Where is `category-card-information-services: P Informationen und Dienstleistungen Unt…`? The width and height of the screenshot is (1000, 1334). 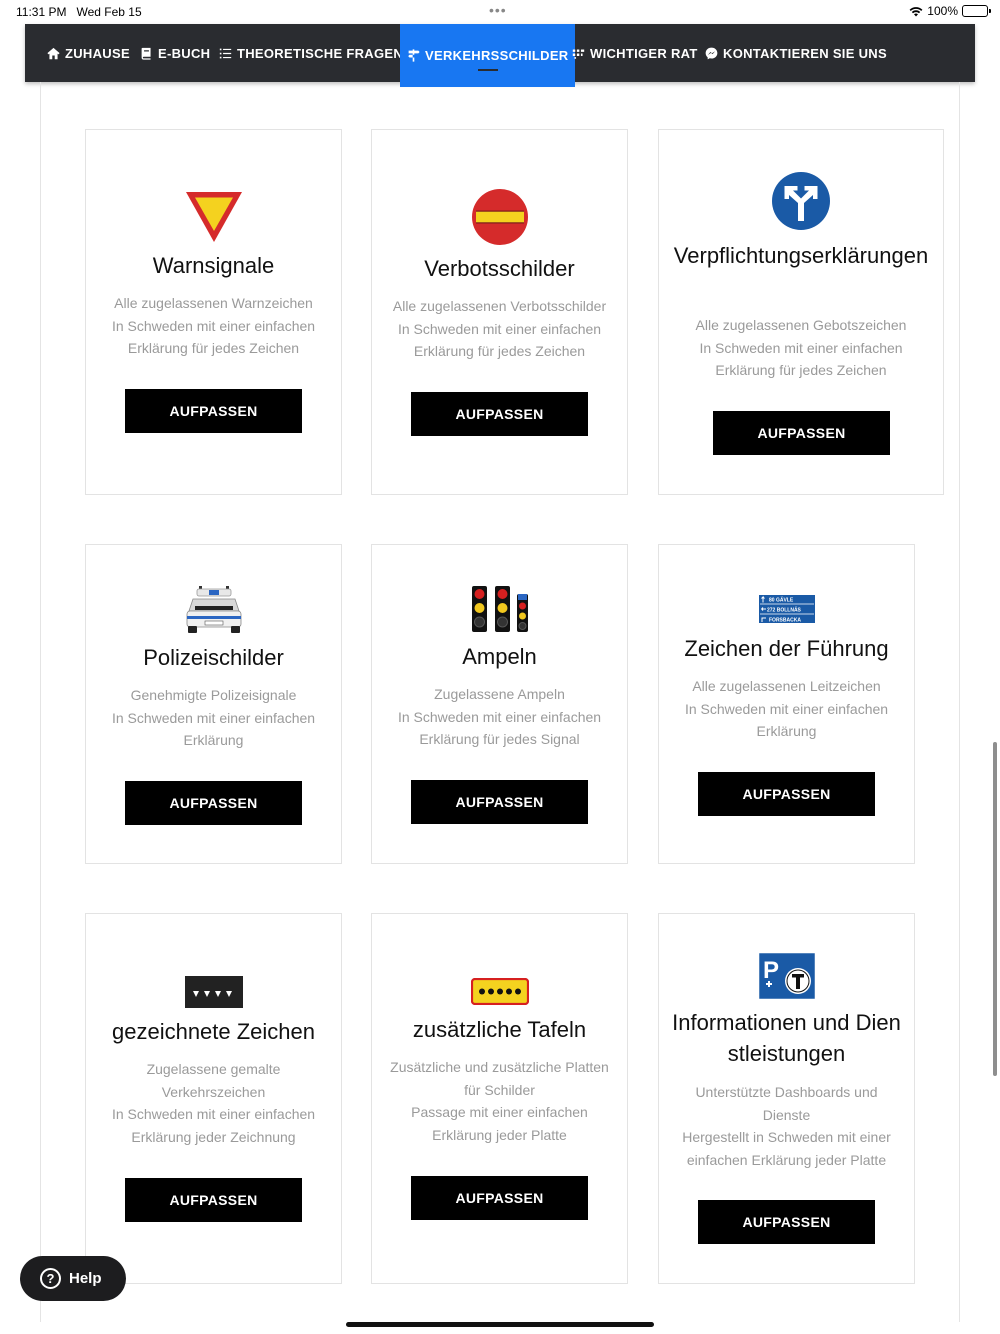
category-card-information-services: P Informationen und Dienstleistungen Unt… is located at coordinates (786, 1098).